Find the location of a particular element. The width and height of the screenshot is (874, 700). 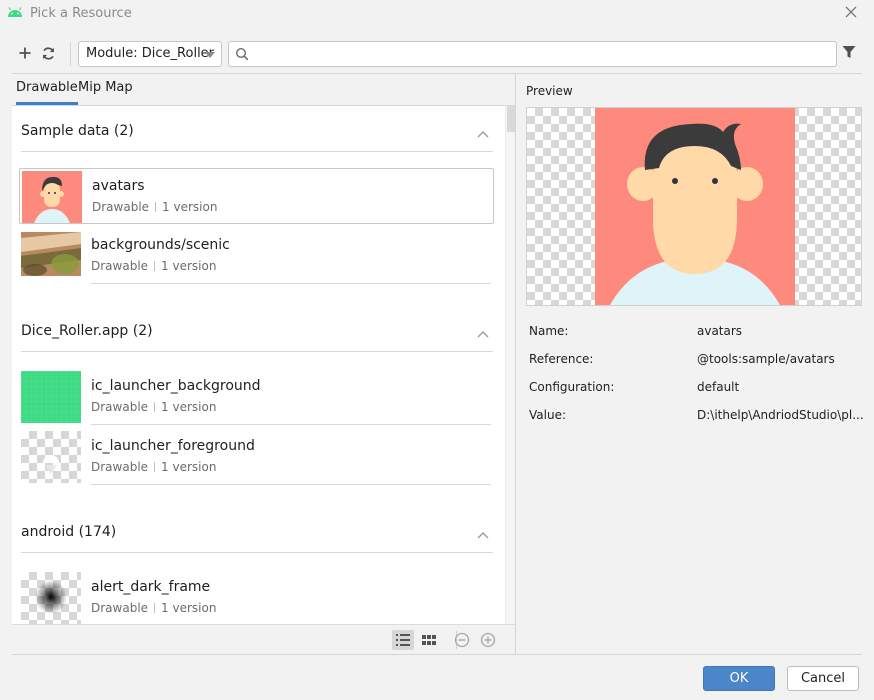

avatar-preview-image is located at coordinates (695, 206).